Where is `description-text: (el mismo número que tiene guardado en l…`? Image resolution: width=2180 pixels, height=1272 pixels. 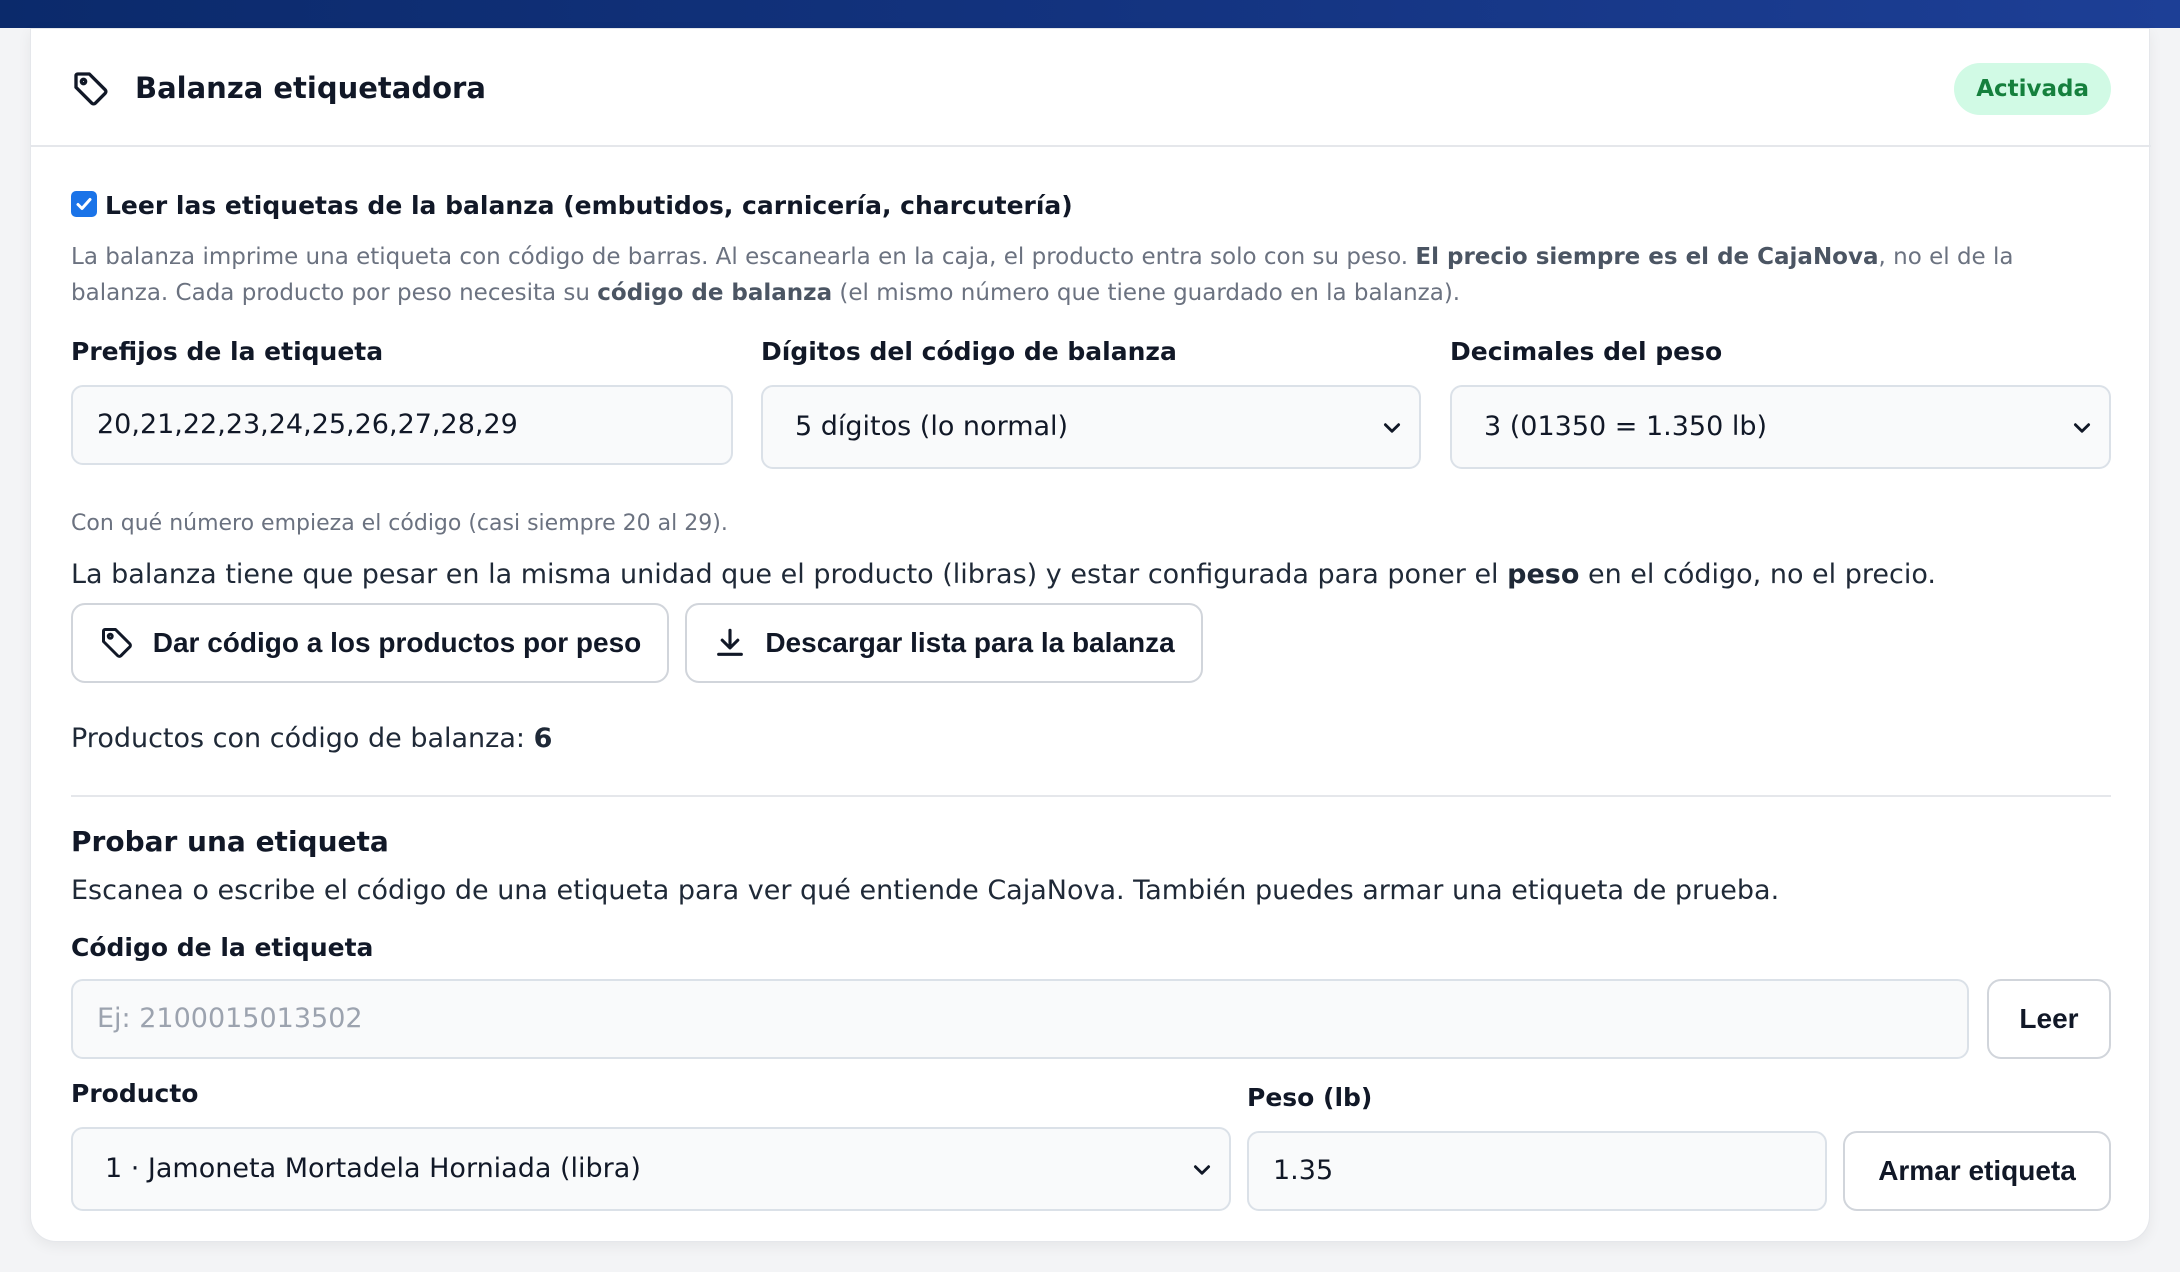
description-text: (el mismo número que tiene guardado en l… is located at coordinates (1146, 293).